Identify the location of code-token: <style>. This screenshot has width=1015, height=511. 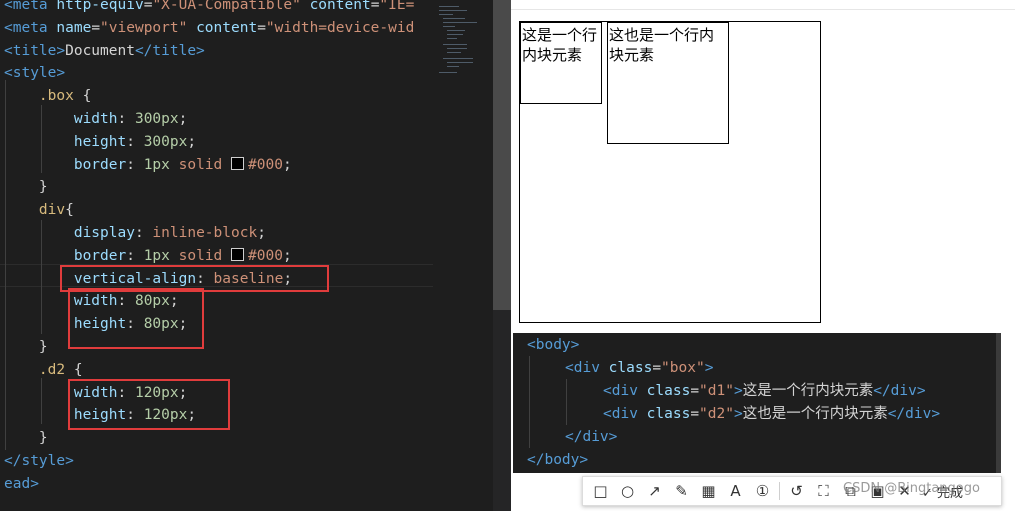
(35, 73).